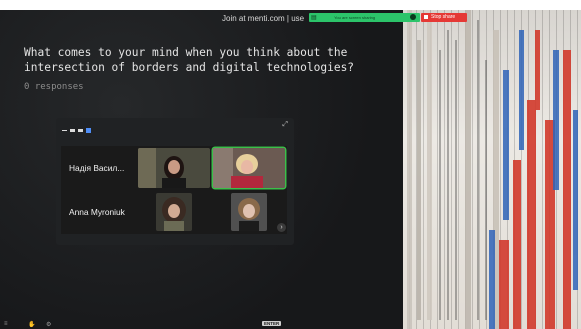 Image resolution: width=581 pixels, height=329 pixels. What do you see at coordinates (413, 17) in the screenshot?
I see `pin-icon` at bounding box center [413, 17].